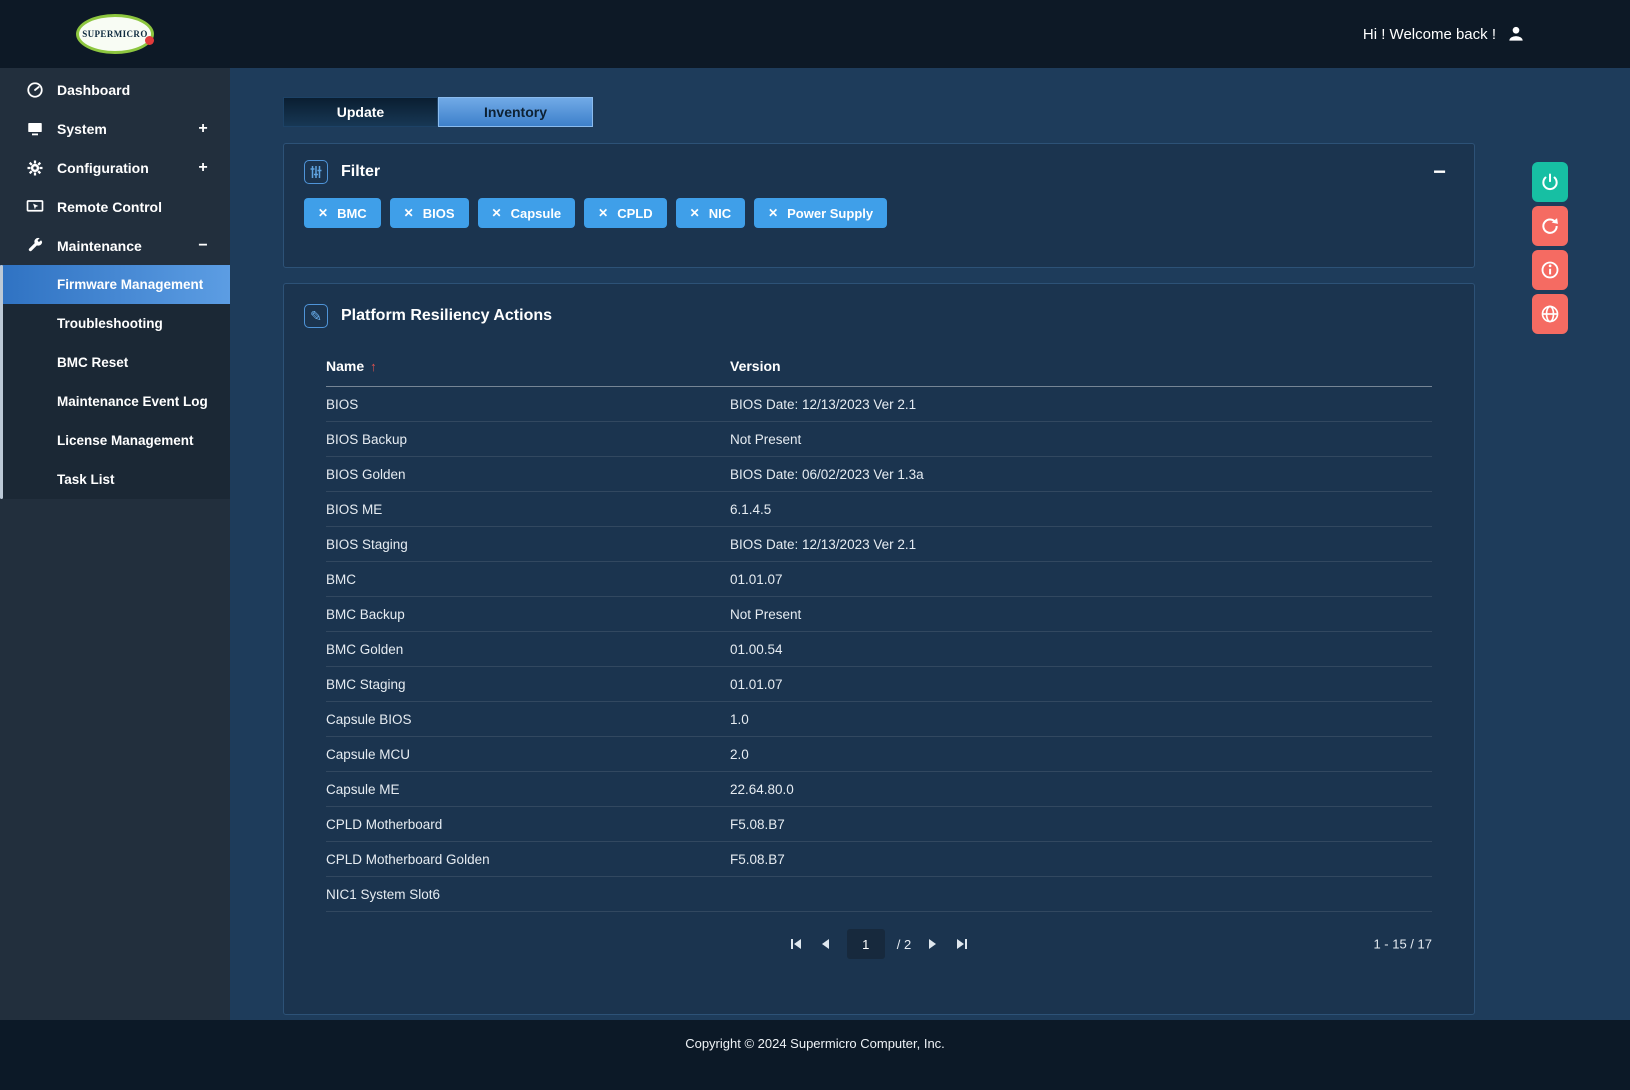 The image size is (1630, 1090). What do you see at coordinates (103, 167) in the screenshot?
I see `sidebar-item-label: Configuration` at bounding box center [103, 167].